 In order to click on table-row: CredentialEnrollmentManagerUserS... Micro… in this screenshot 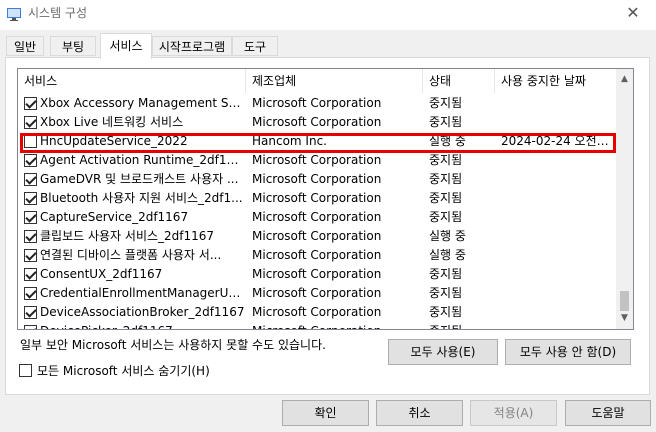, I will do `click(317, 293)`.